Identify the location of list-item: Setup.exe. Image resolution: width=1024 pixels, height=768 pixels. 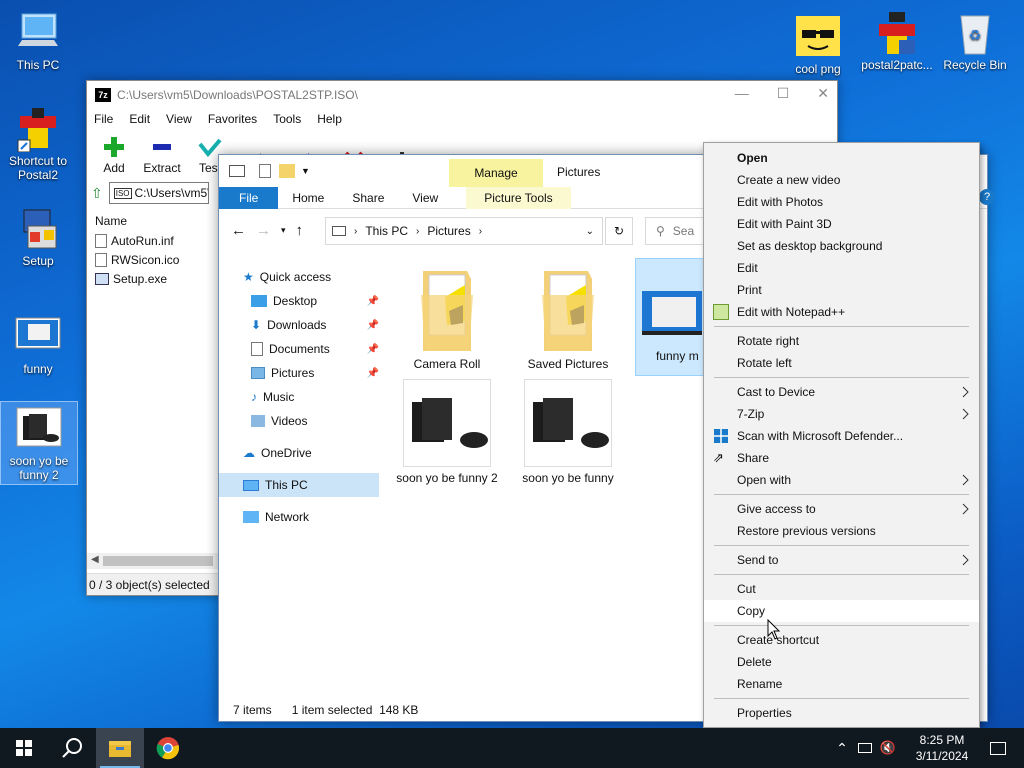
(156, 278).